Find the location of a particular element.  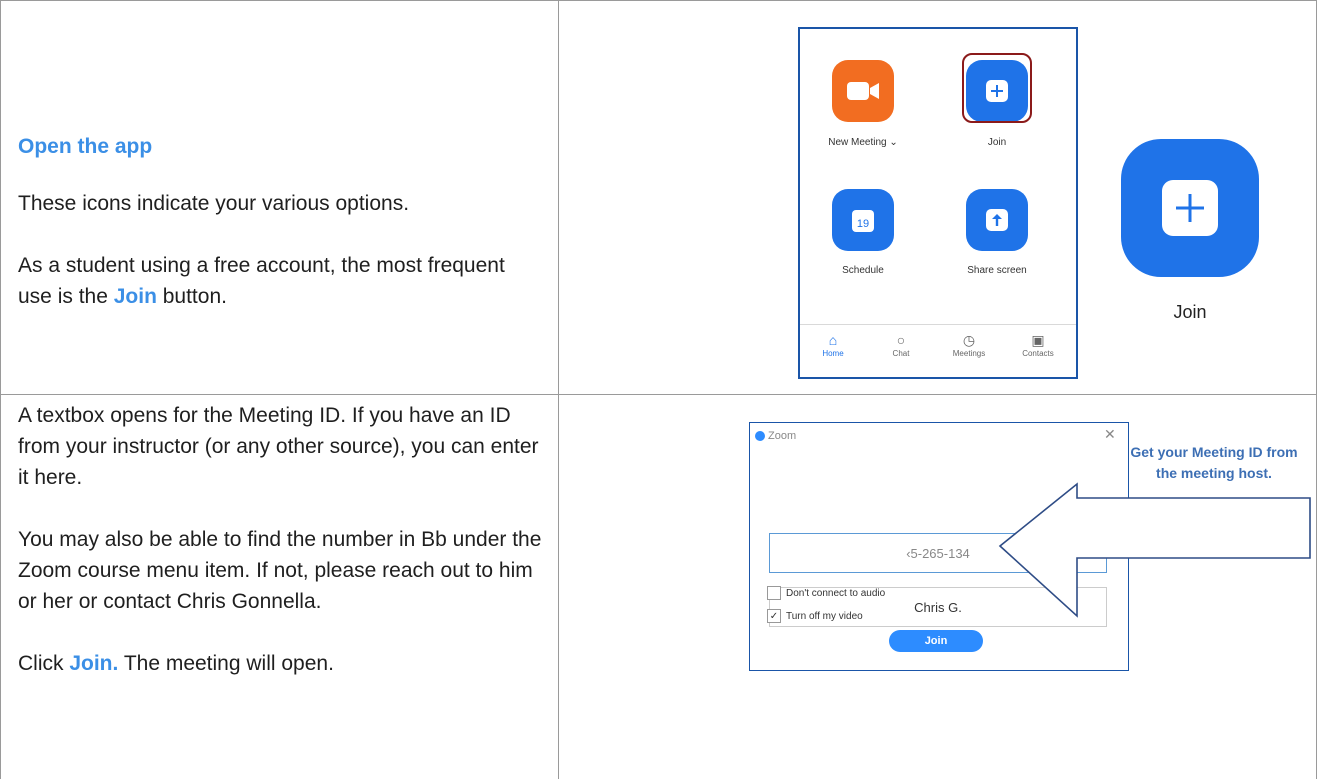

upload-arrow-icon is located at coordinates (997, 220).